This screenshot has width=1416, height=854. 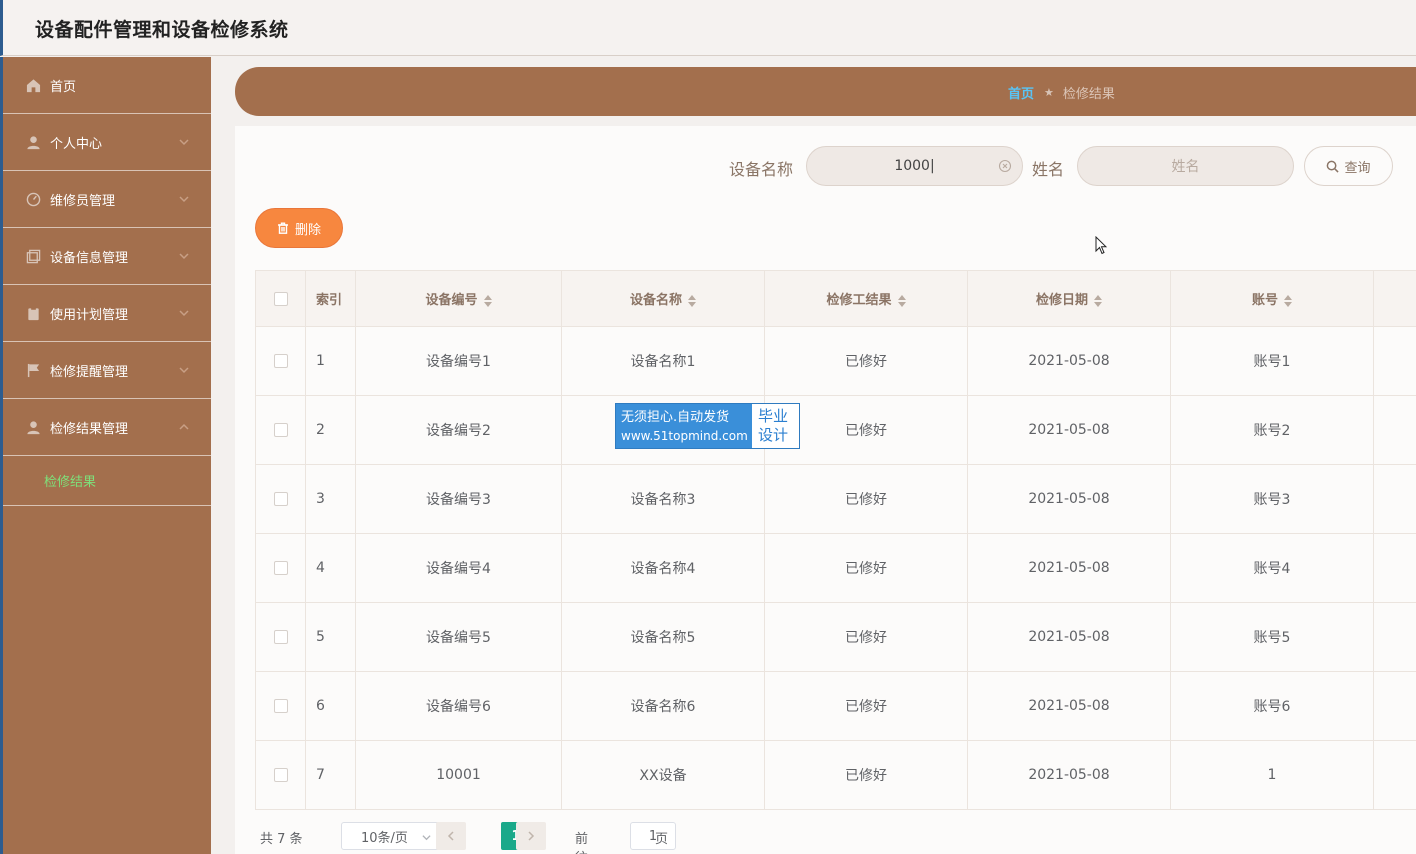 What do you see at coordinates (89, 429) in the screenshot?
I see `sidebar-item-label: 检修结果管理` at bounding box center [89, 429].